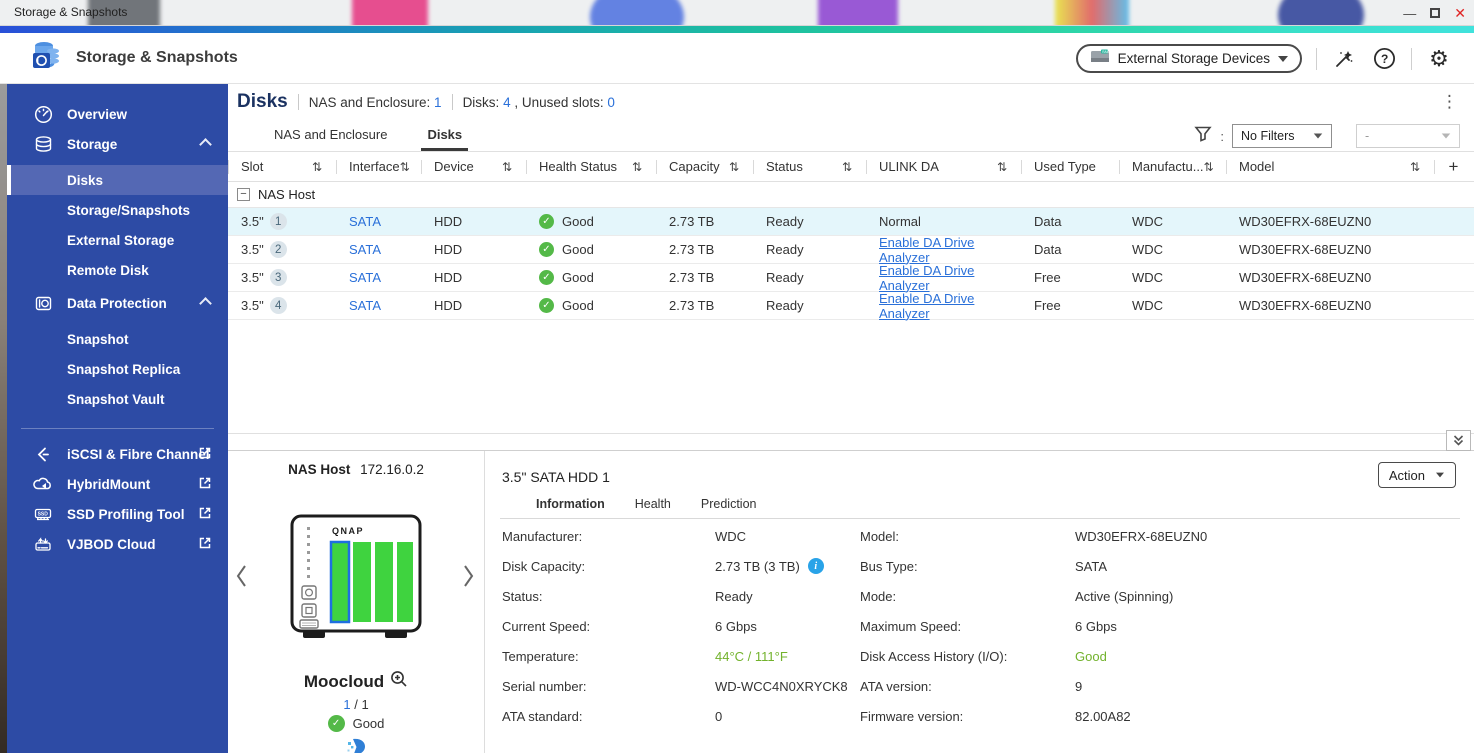 Image resolution: width=1474 pixels, height=753 pixels. I want to click on collapse-group-icon: −, so click(243, 194).